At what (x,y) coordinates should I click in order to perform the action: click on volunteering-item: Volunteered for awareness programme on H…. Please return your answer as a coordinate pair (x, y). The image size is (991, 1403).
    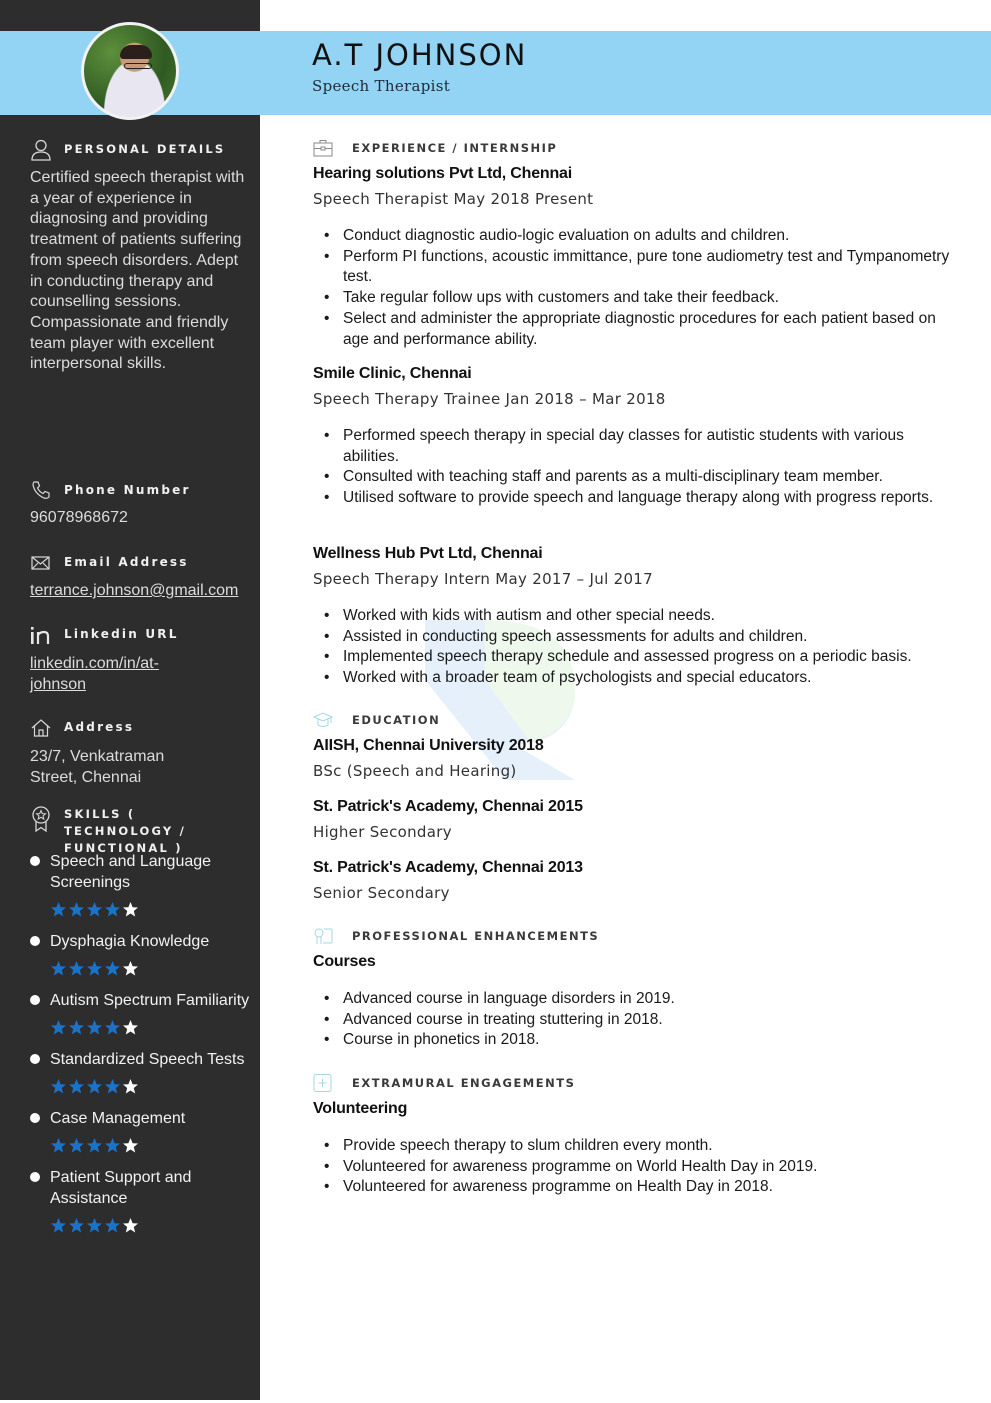
    Looking at the image, I should click on (633, 1187).